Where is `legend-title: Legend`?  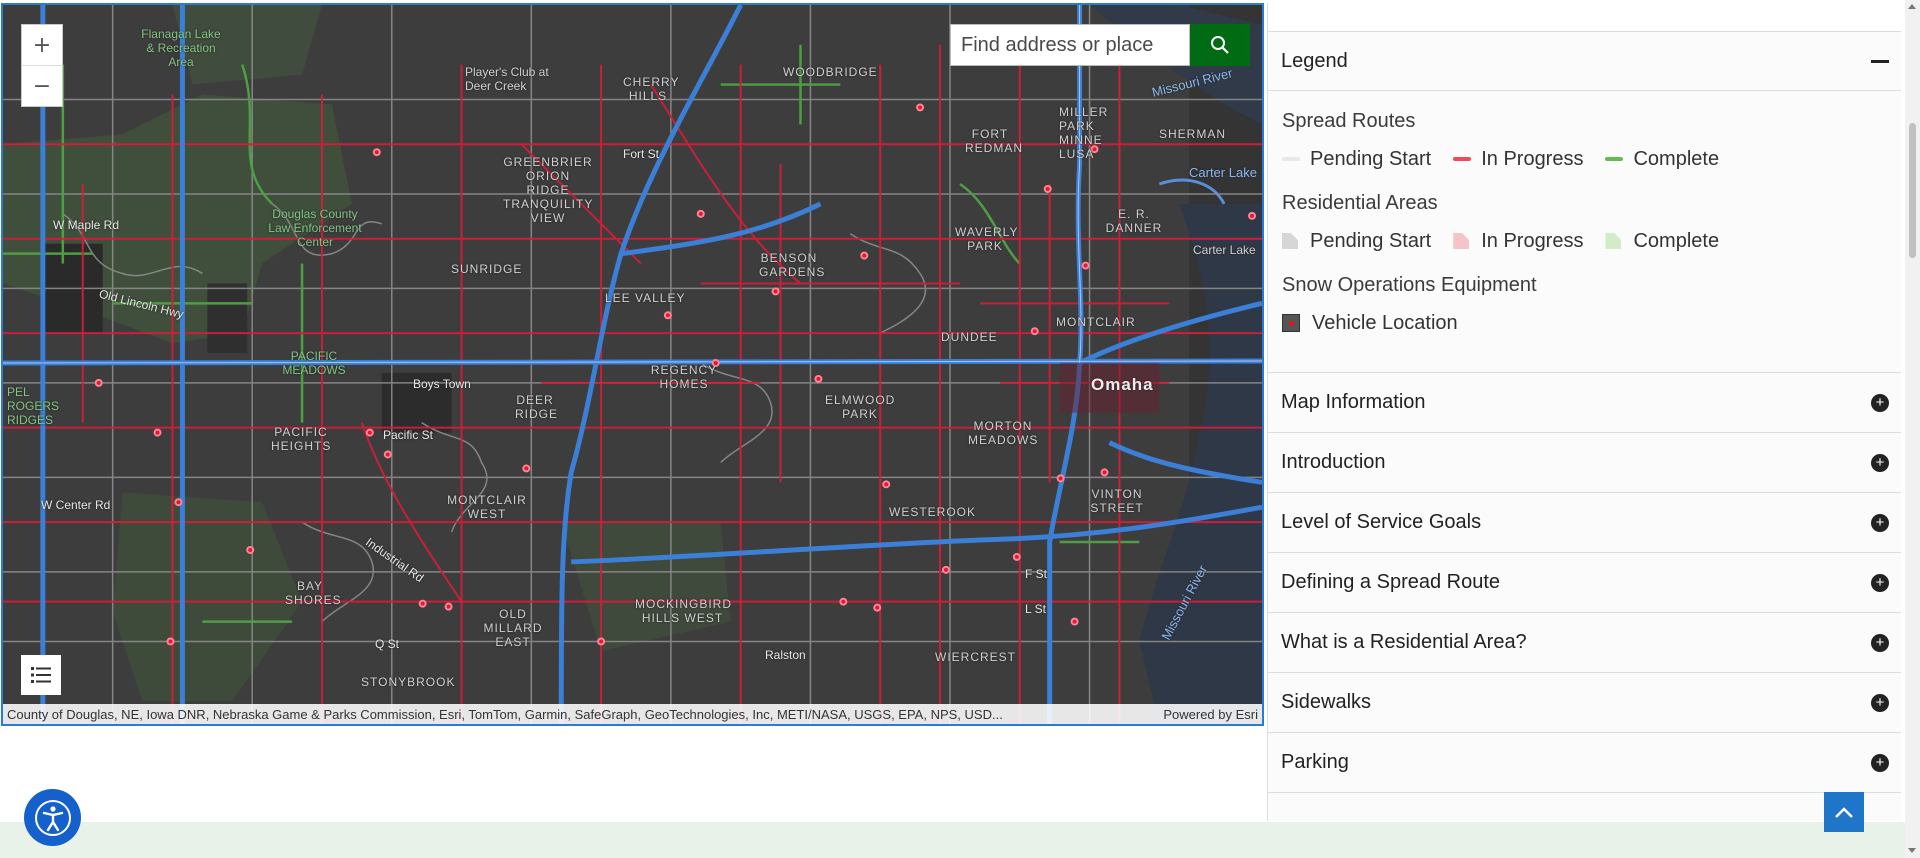 legend-title: Legend is located at coordinates (1314, 60).